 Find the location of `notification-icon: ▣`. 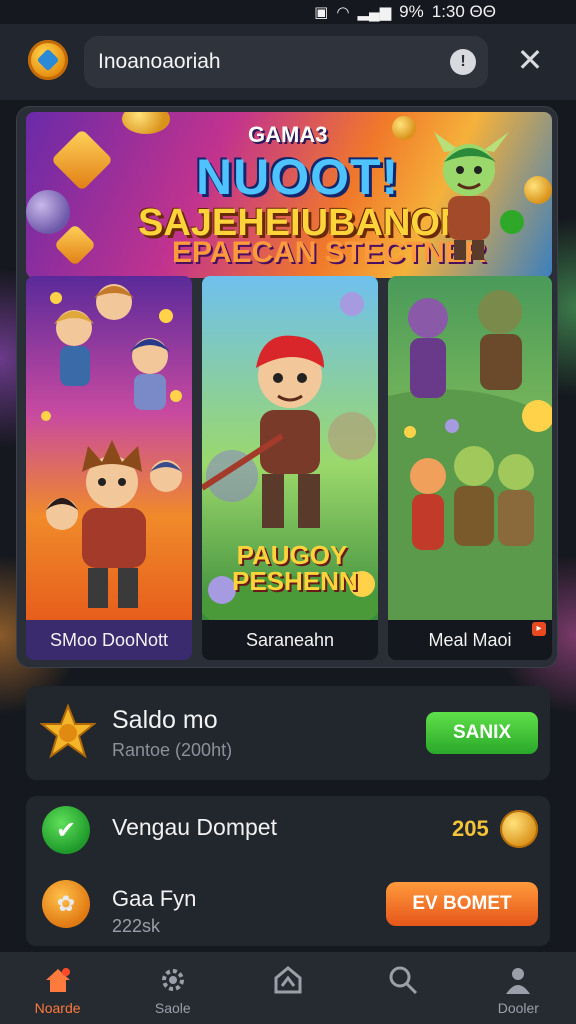

notification-icon: ▣ is located at coordinates (321, 12).